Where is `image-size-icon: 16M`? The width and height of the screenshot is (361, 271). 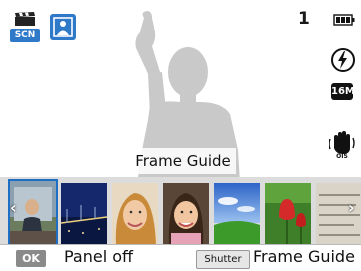
image-size-icon: 16M is located at coordinates (343, 91).